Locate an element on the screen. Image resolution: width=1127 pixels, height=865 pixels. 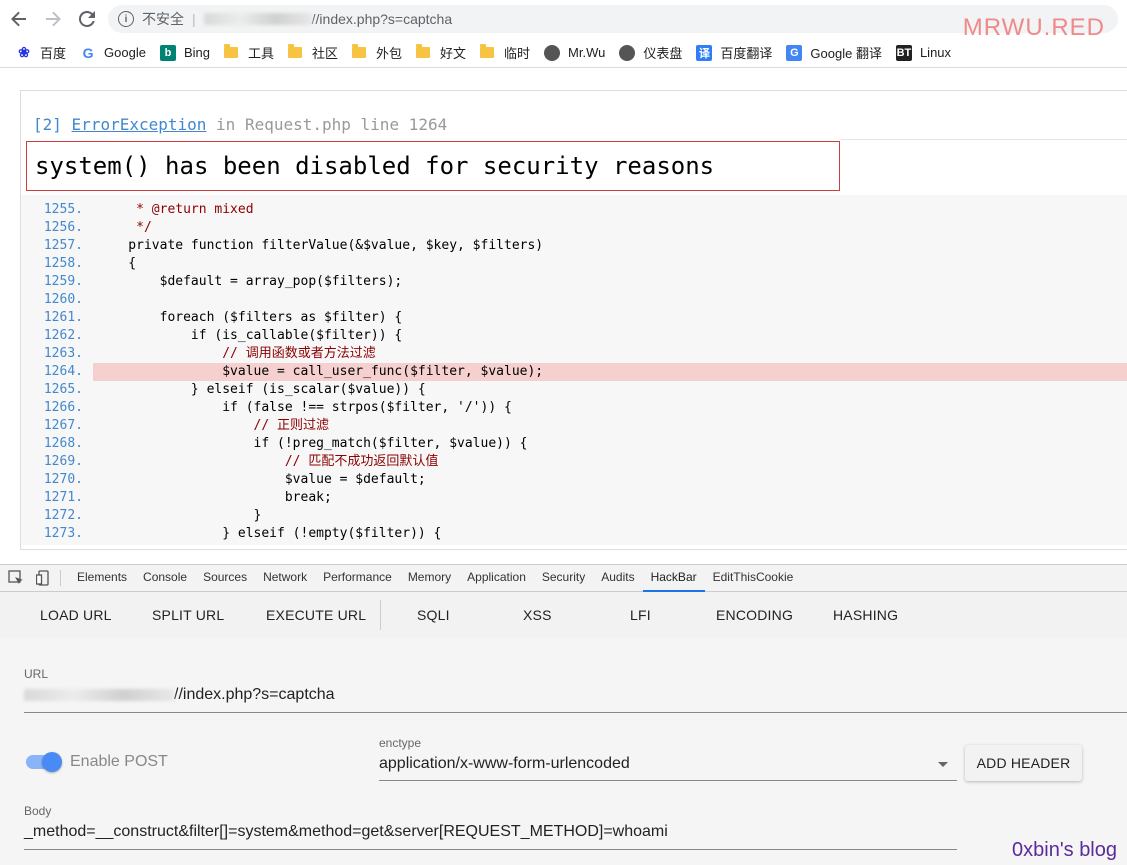
menu-separator is located at coordinates (380, 615).